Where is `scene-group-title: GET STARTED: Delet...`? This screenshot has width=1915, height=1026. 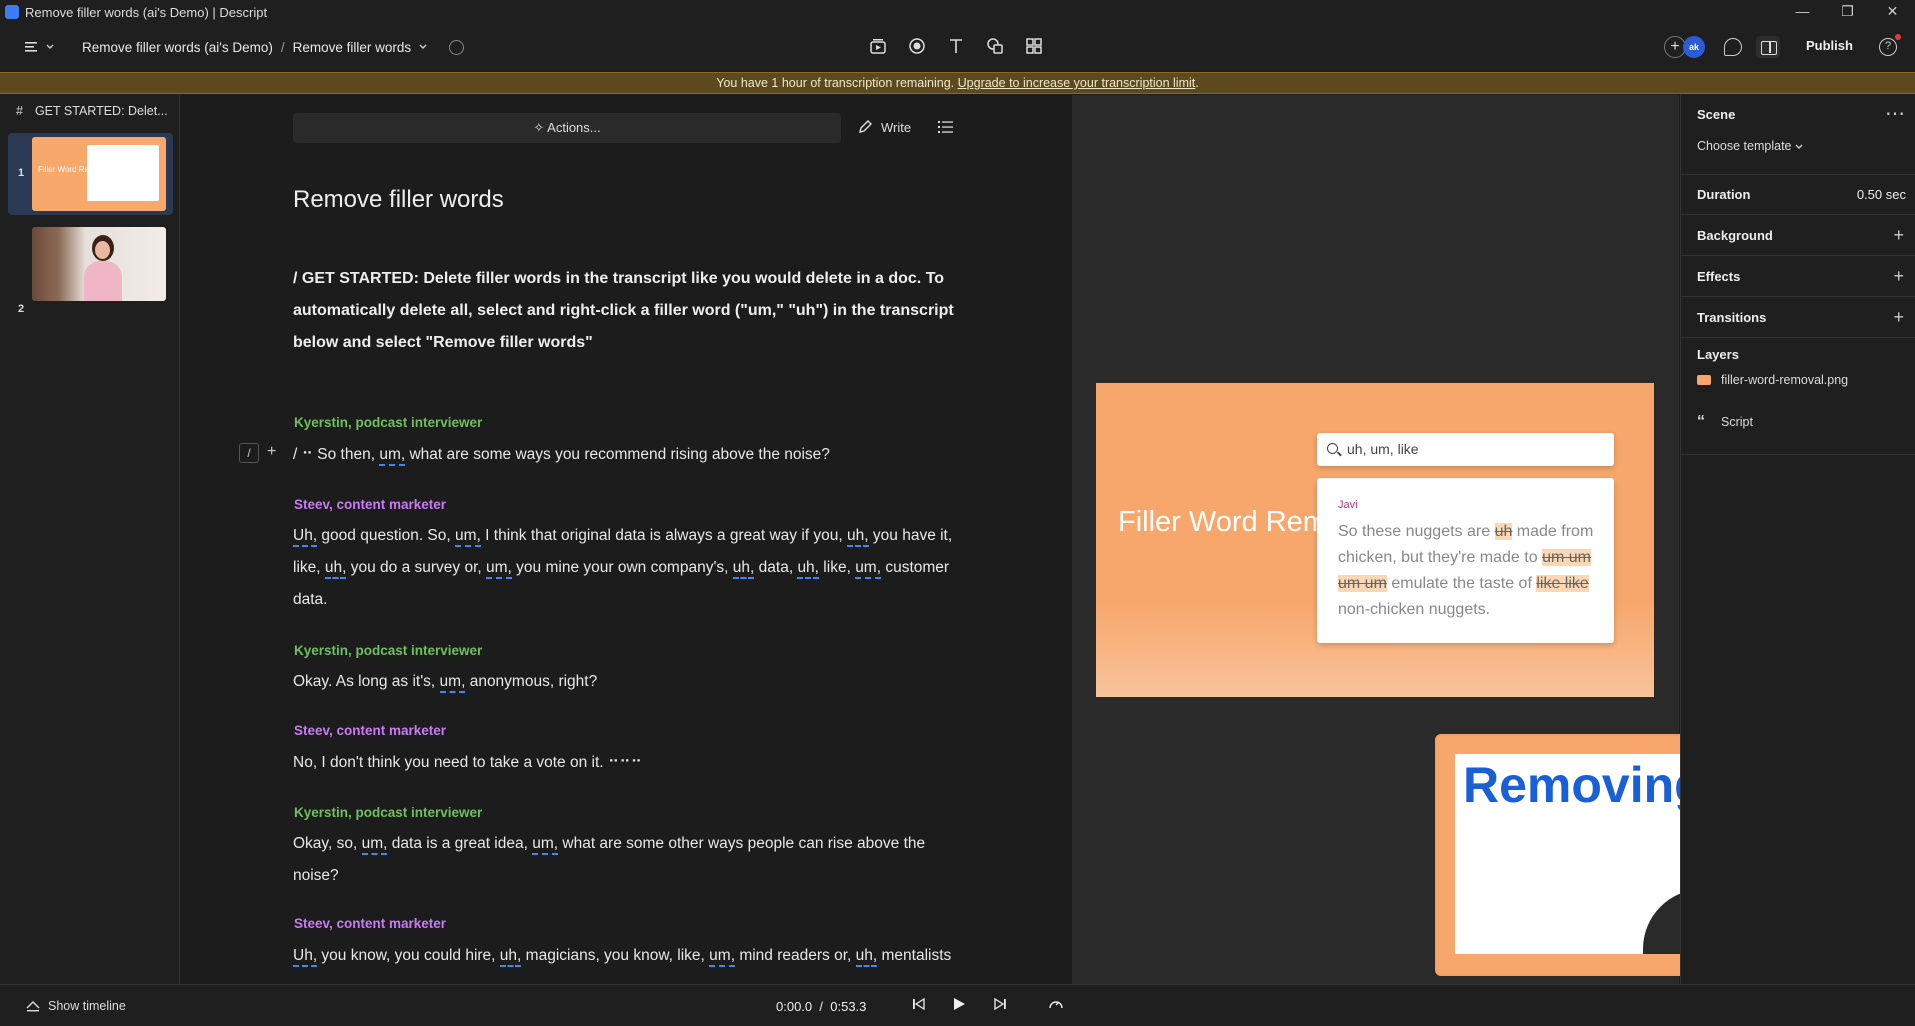 scene-group-title: GET STARTED: Delet... is located at coordinates (101, 111).